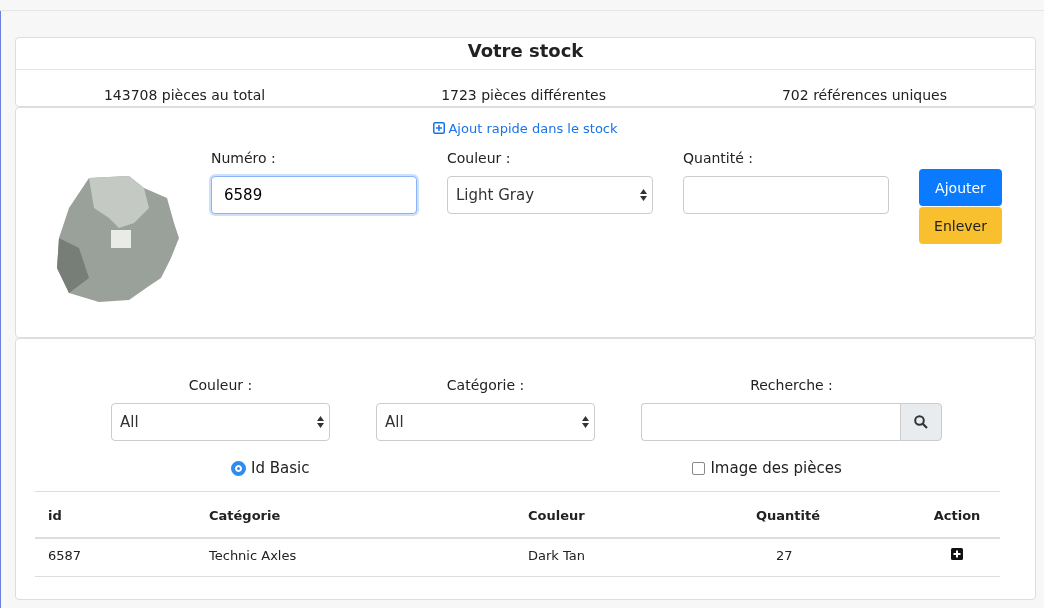 Image resolution: width=1044 pixels, height=608 pixels. What do you see at coordinates (314, 195) in the screenshot?
I see `numero-field: 6589` at bounding box center [314, 195].